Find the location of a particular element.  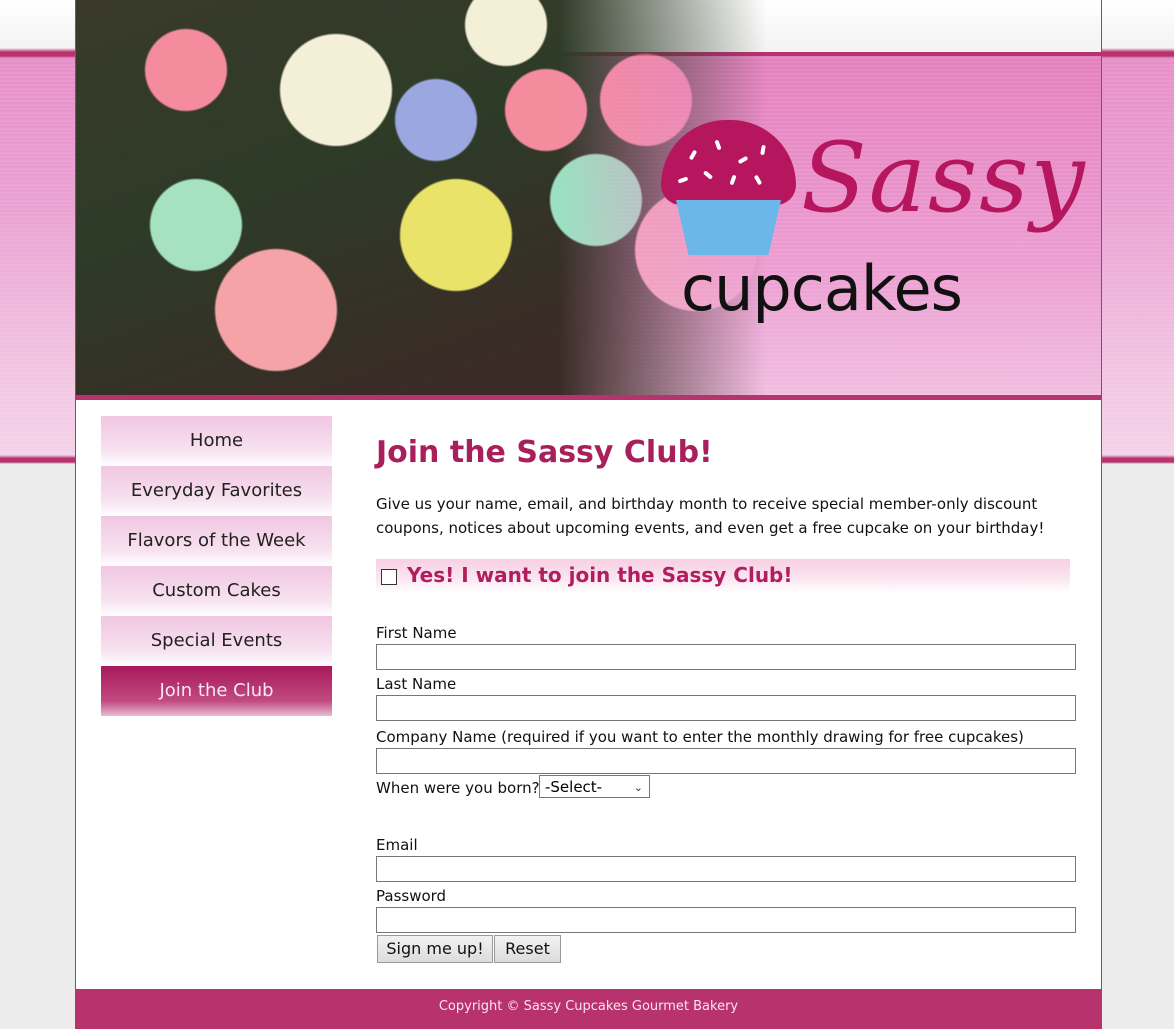

nav-item-home: Home is located at coordinates (216, 441).